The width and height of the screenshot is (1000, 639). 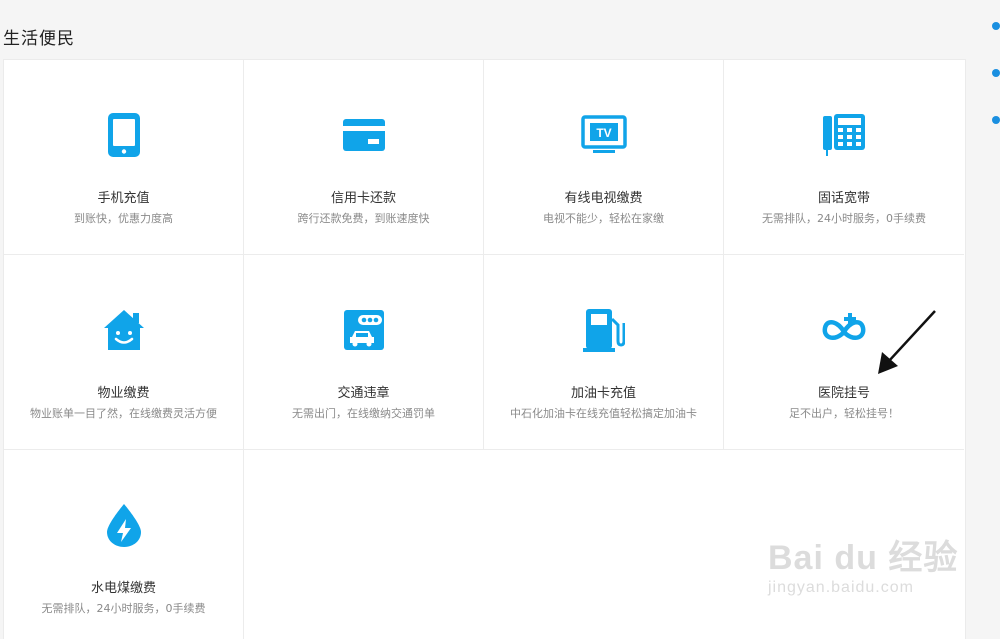 What do you see at coordinates (841, 587) in the screenshot?
I see `watermark-url: jingyan.baidu.com` at bounding box center [841, 587].